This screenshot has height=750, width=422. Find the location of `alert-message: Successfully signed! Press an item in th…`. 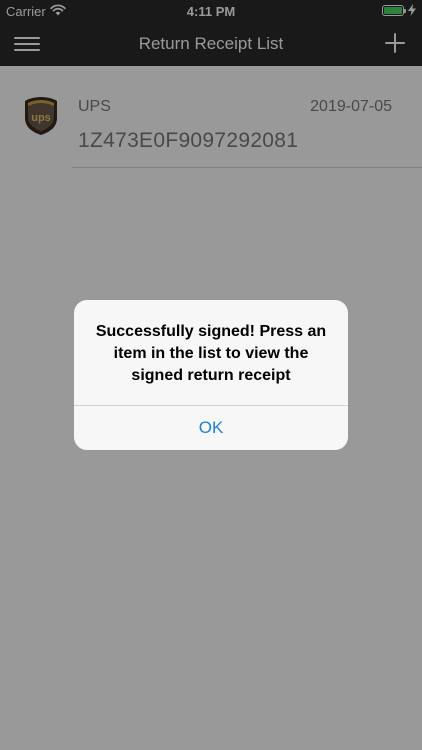

alert-message: Successfully signed! Press an item in th… is located at coordinates (211, 353).